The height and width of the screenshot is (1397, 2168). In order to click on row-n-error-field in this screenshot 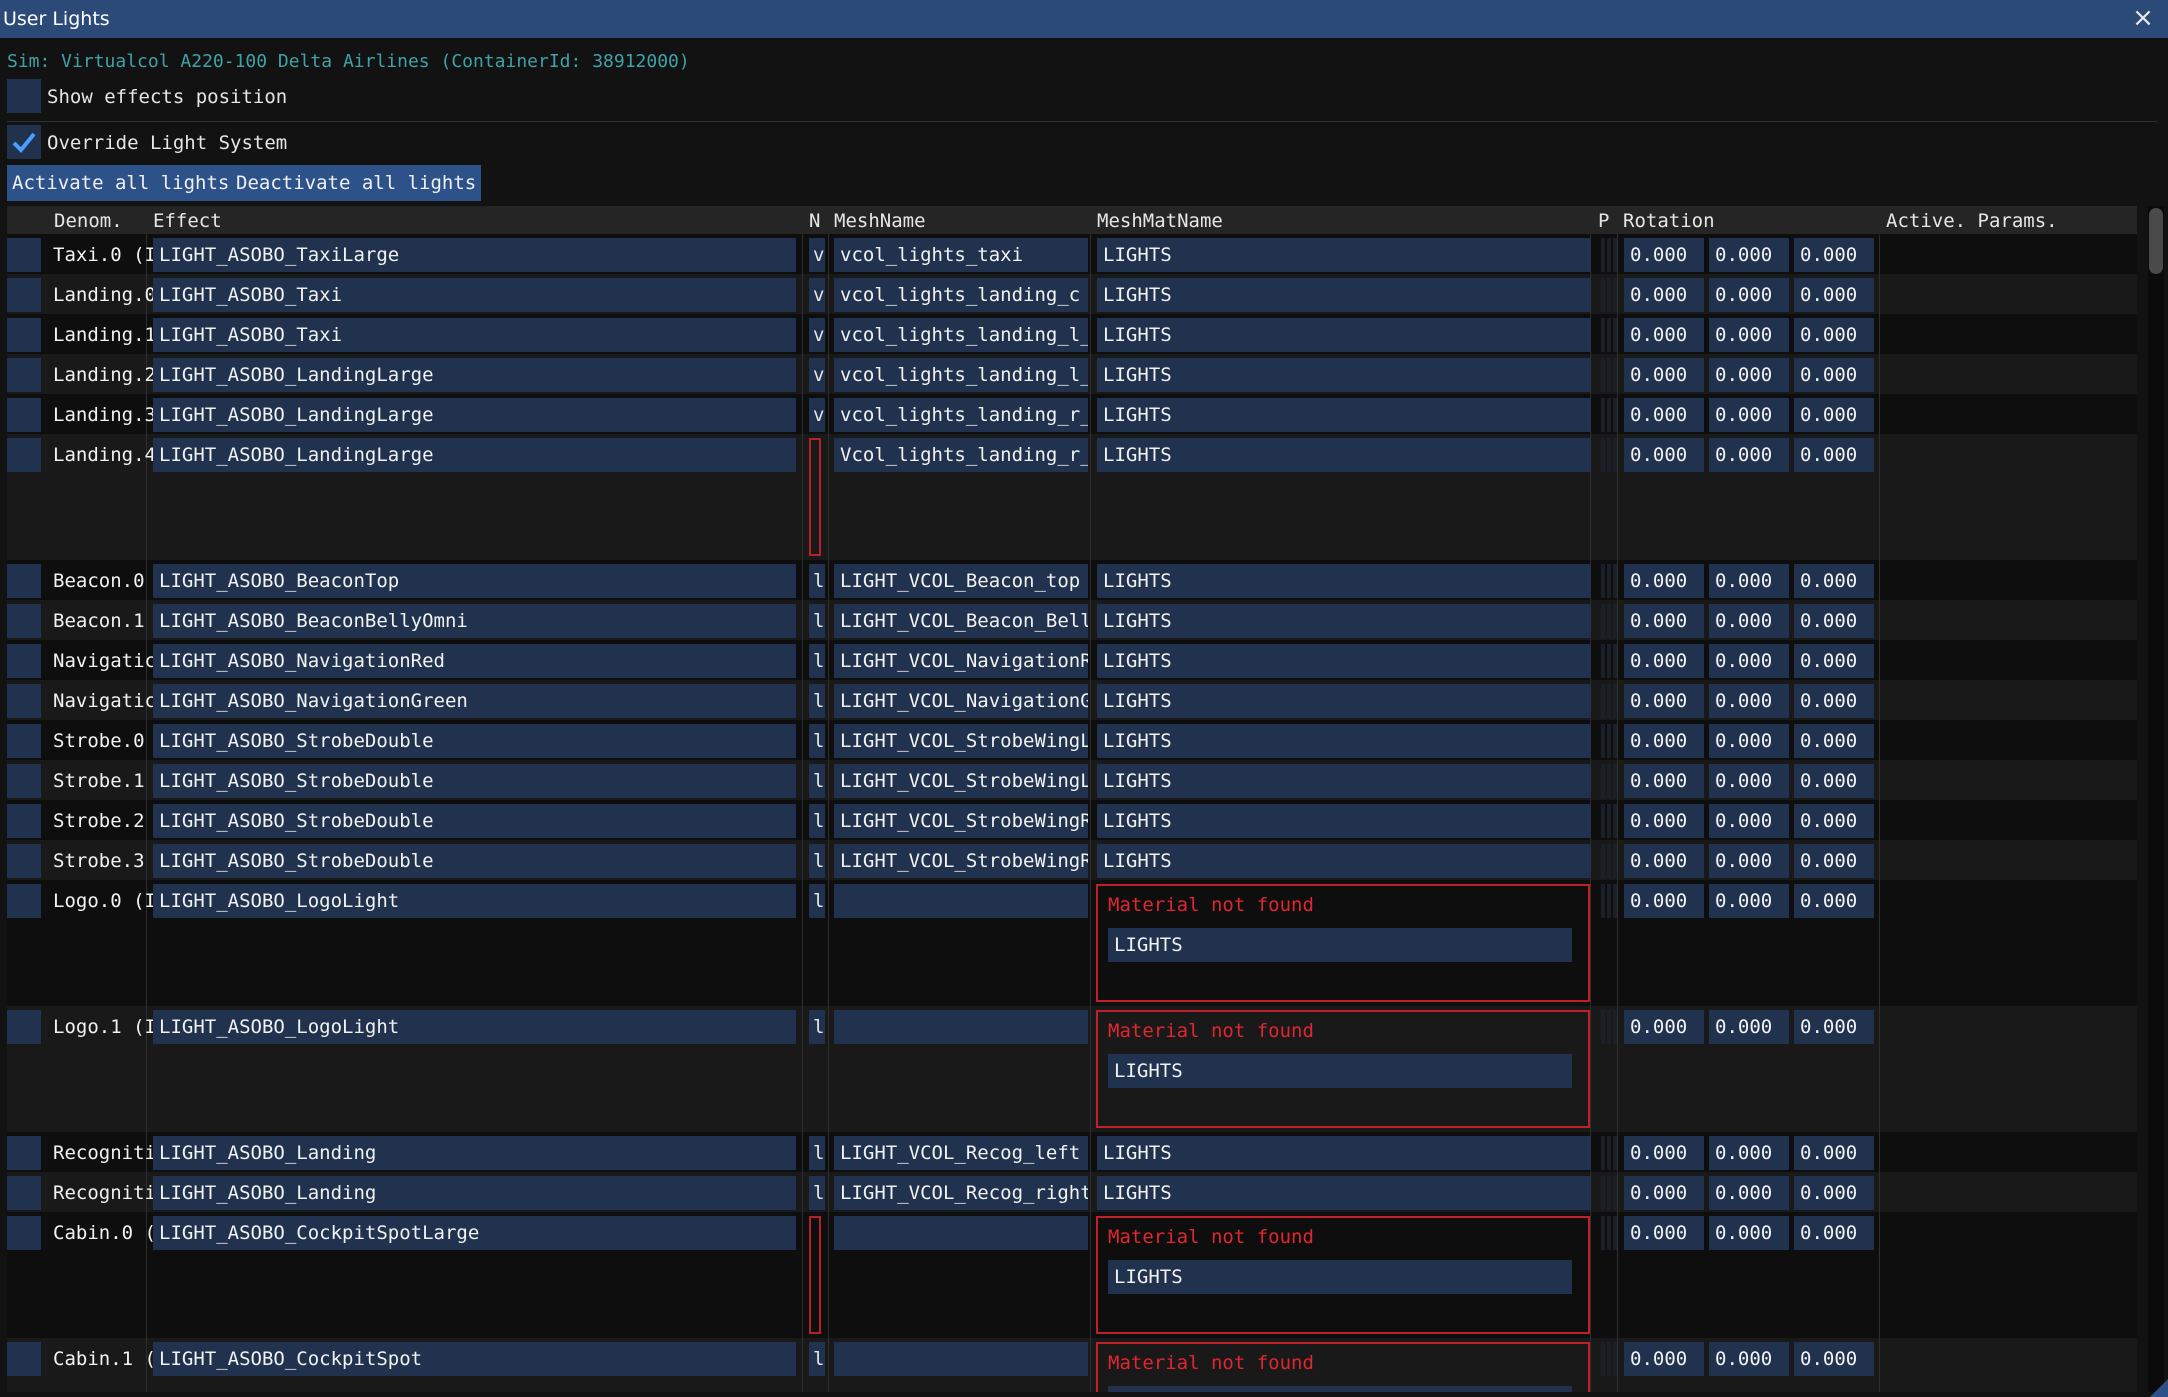, I will do `click(815, 497)`.